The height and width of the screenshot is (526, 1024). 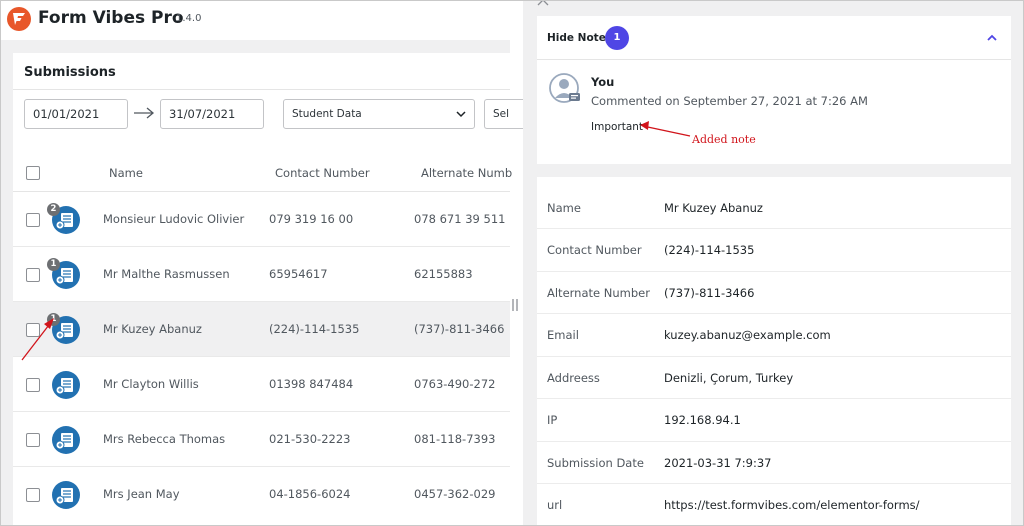 I want to click on date-from-input: 01/01/2021, so click(x=76, y=114).